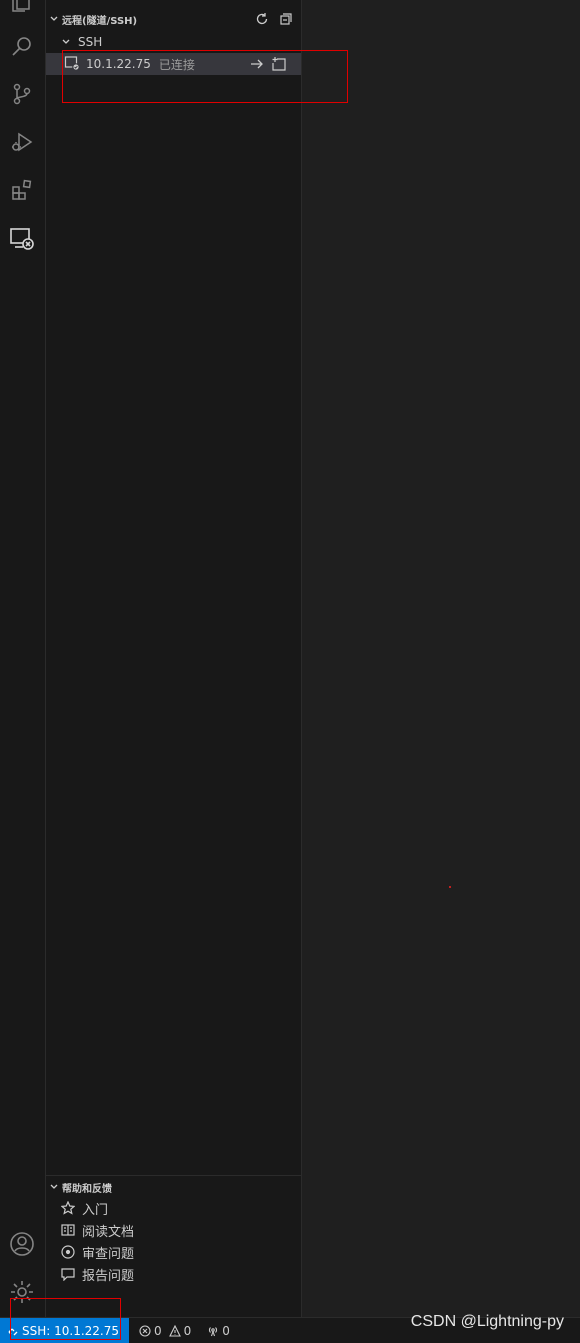 This screenshot has height=1343, width=580. I want to click on help-item-read-docs: 阅读文档, so click(97, 1230).